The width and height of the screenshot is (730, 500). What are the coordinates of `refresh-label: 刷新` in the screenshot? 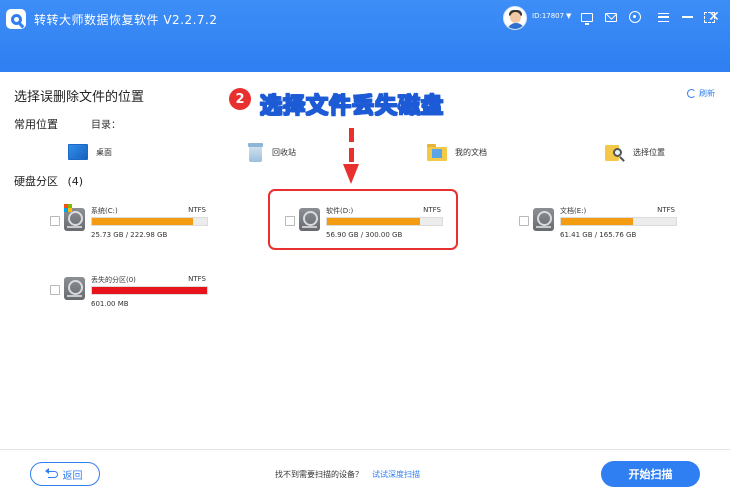 It's located at (707, 93).